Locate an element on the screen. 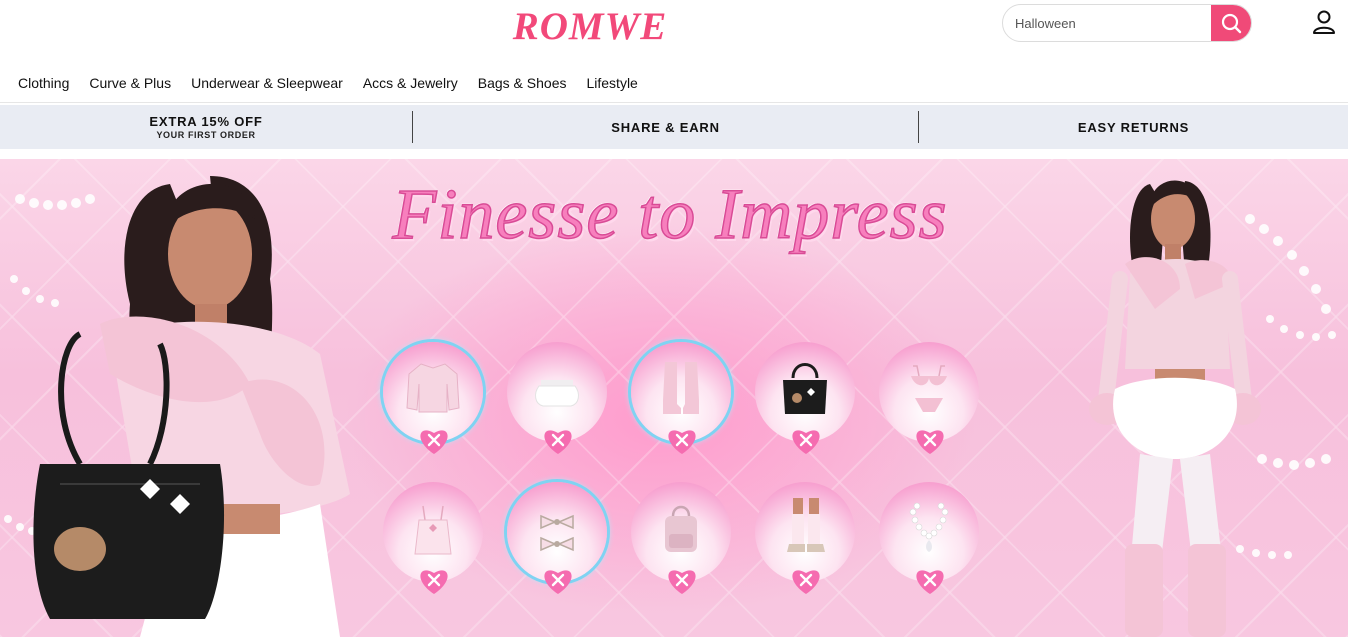 This screenshot has height=637, width=1348. romwe-logo: ROMWE is located at coordinates (590, 26).